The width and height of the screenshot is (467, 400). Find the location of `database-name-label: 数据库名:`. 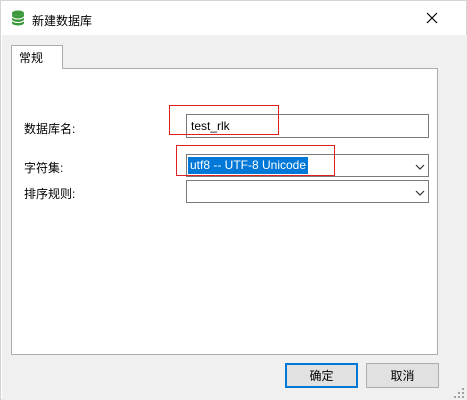

database-name-label: 数据库名: is located at coordinates (50, 129).